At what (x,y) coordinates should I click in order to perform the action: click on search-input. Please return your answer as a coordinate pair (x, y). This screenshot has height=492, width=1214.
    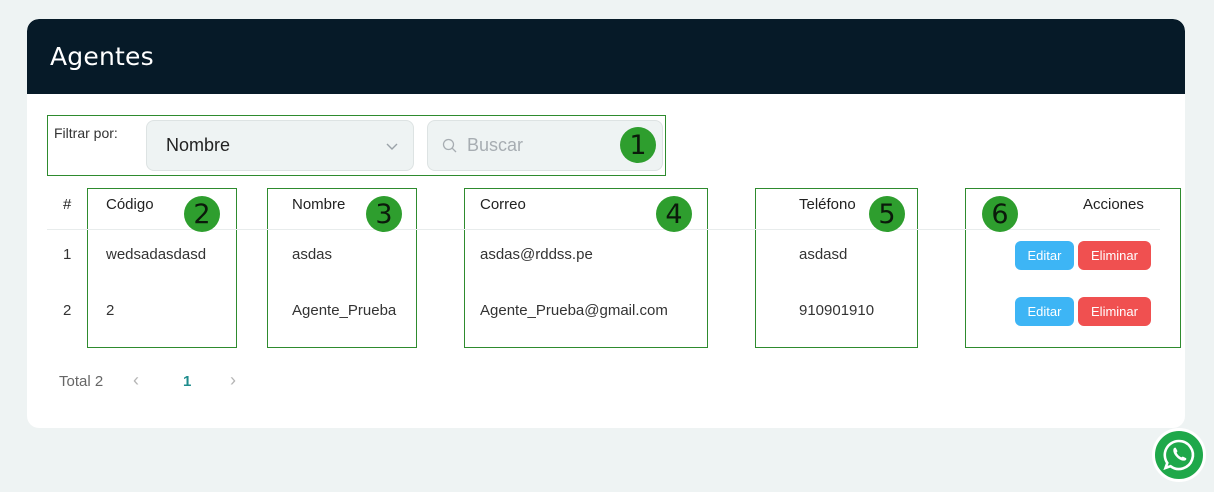
    Looking at the image, I should click on (542, 145).